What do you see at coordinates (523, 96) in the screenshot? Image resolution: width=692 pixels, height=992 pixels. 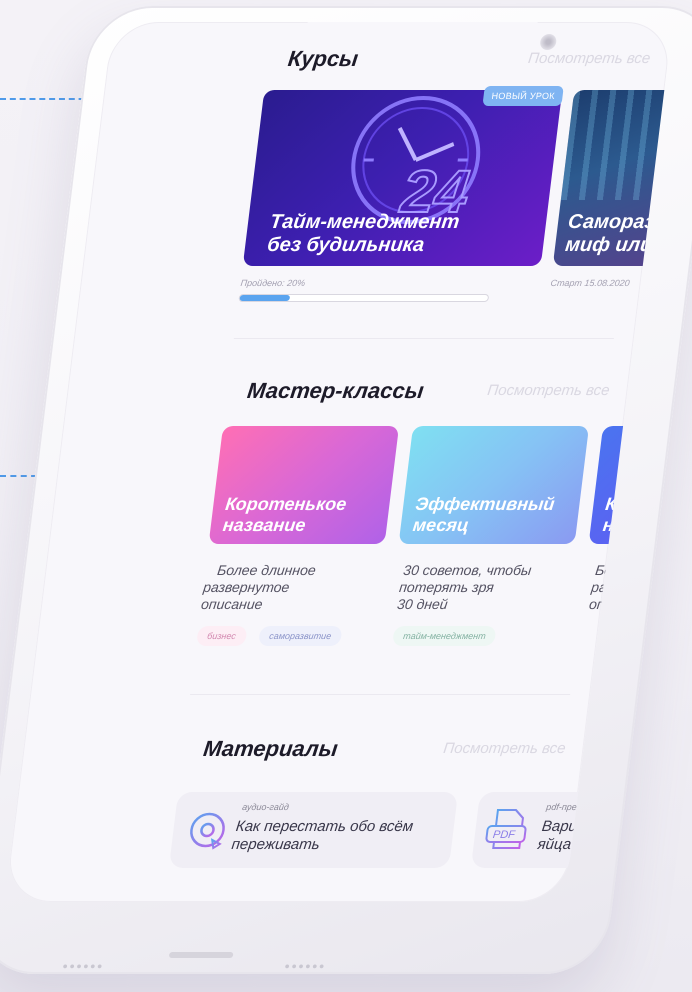 I see `new-lesson-badge: НОВЫЙ УРОК` at bounding box center [523, 96].